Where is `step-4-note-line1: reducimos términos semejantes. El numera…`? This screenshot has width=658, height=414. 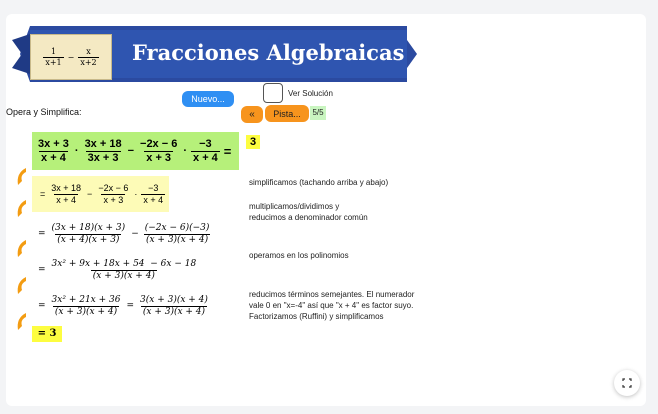 step-4-note-line1: reducimos términos semejantes. El numera… is located at coordinates (332, 294).